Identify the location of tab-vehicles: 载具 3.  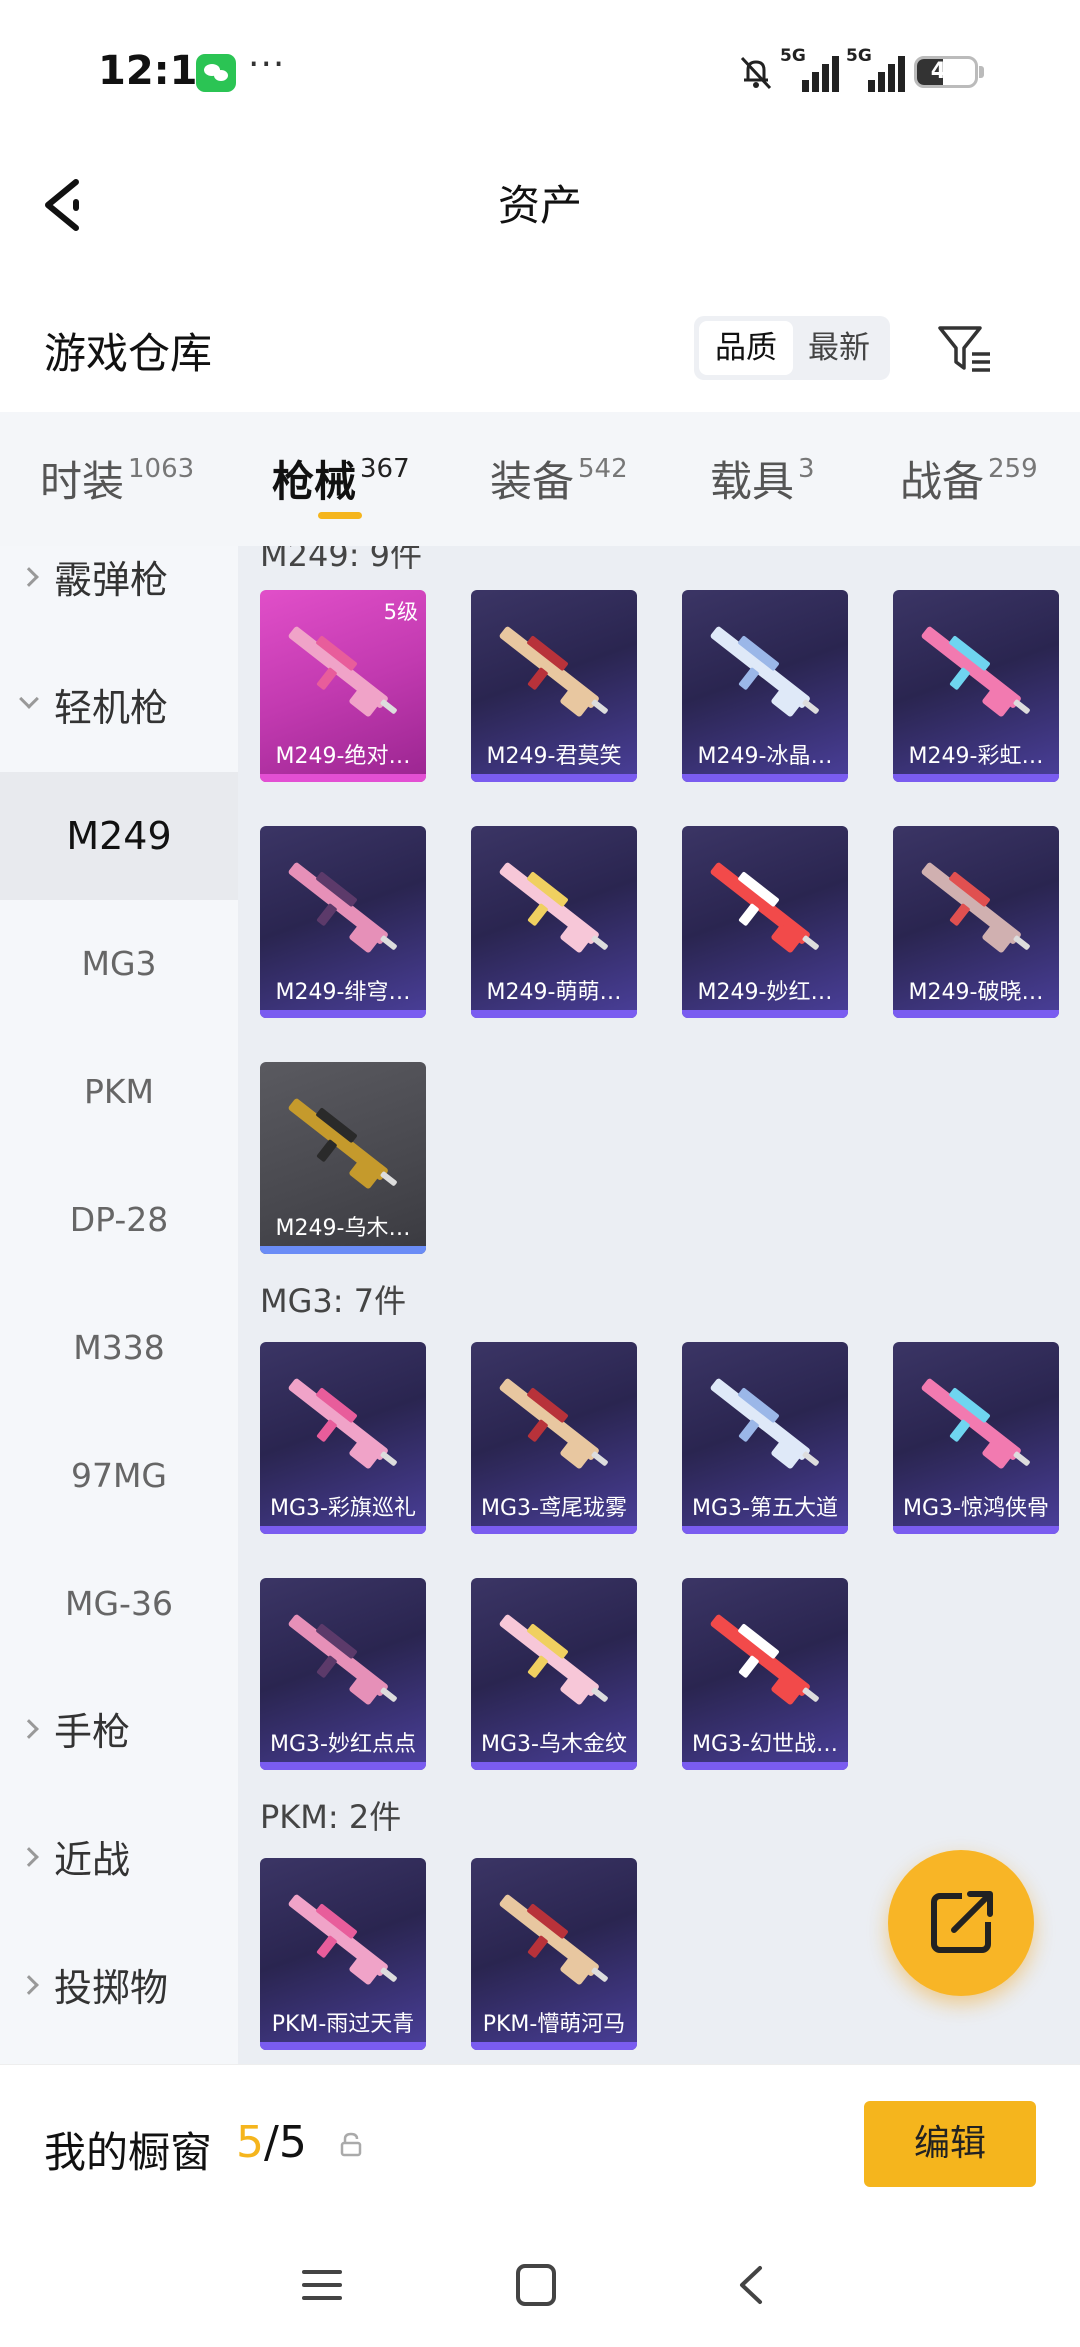
(762, 479).